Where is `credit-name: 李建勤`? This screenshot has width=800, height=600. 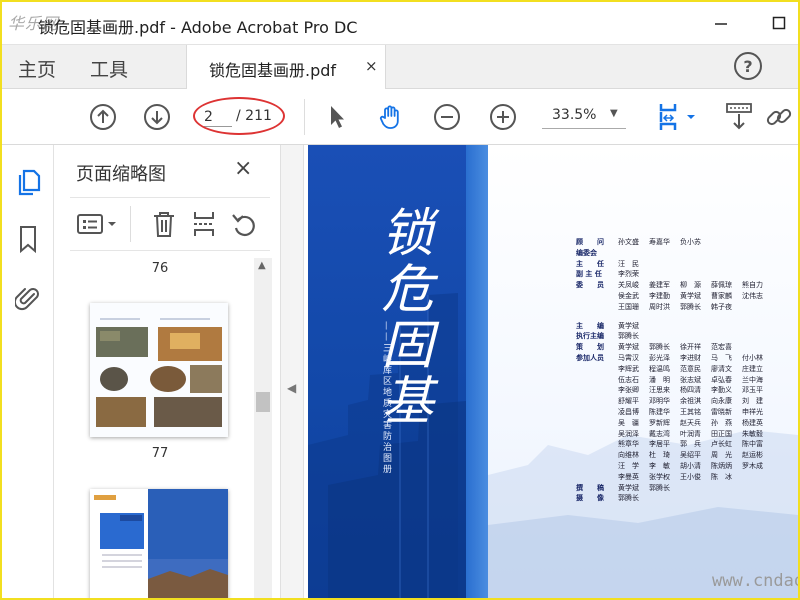
credit-name: 李建勤 is located at coordinates (659, 295).